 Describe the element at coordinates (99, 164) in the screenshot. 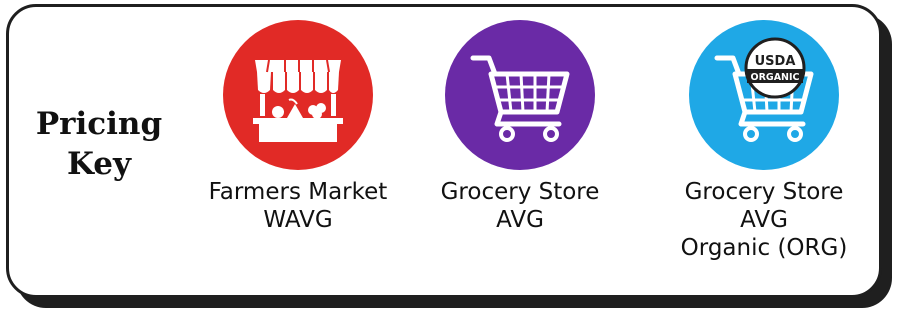

I see `key-title-line-2: Key` at that location.